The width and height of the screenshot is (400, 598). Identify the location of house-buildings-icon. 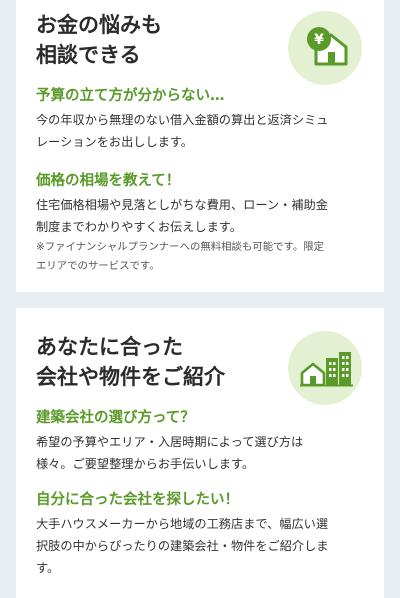
(325, 368).